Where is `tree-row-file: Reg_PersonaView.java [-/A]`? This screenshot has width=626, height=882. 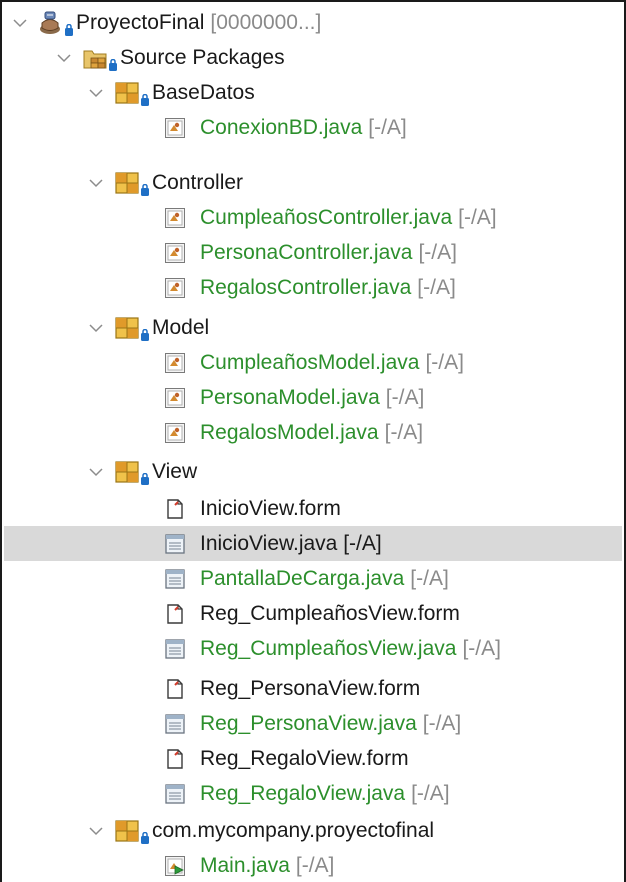
tree-row-file: Reg_PersonaView.java [-/A] is located at coordinates (313, 723).